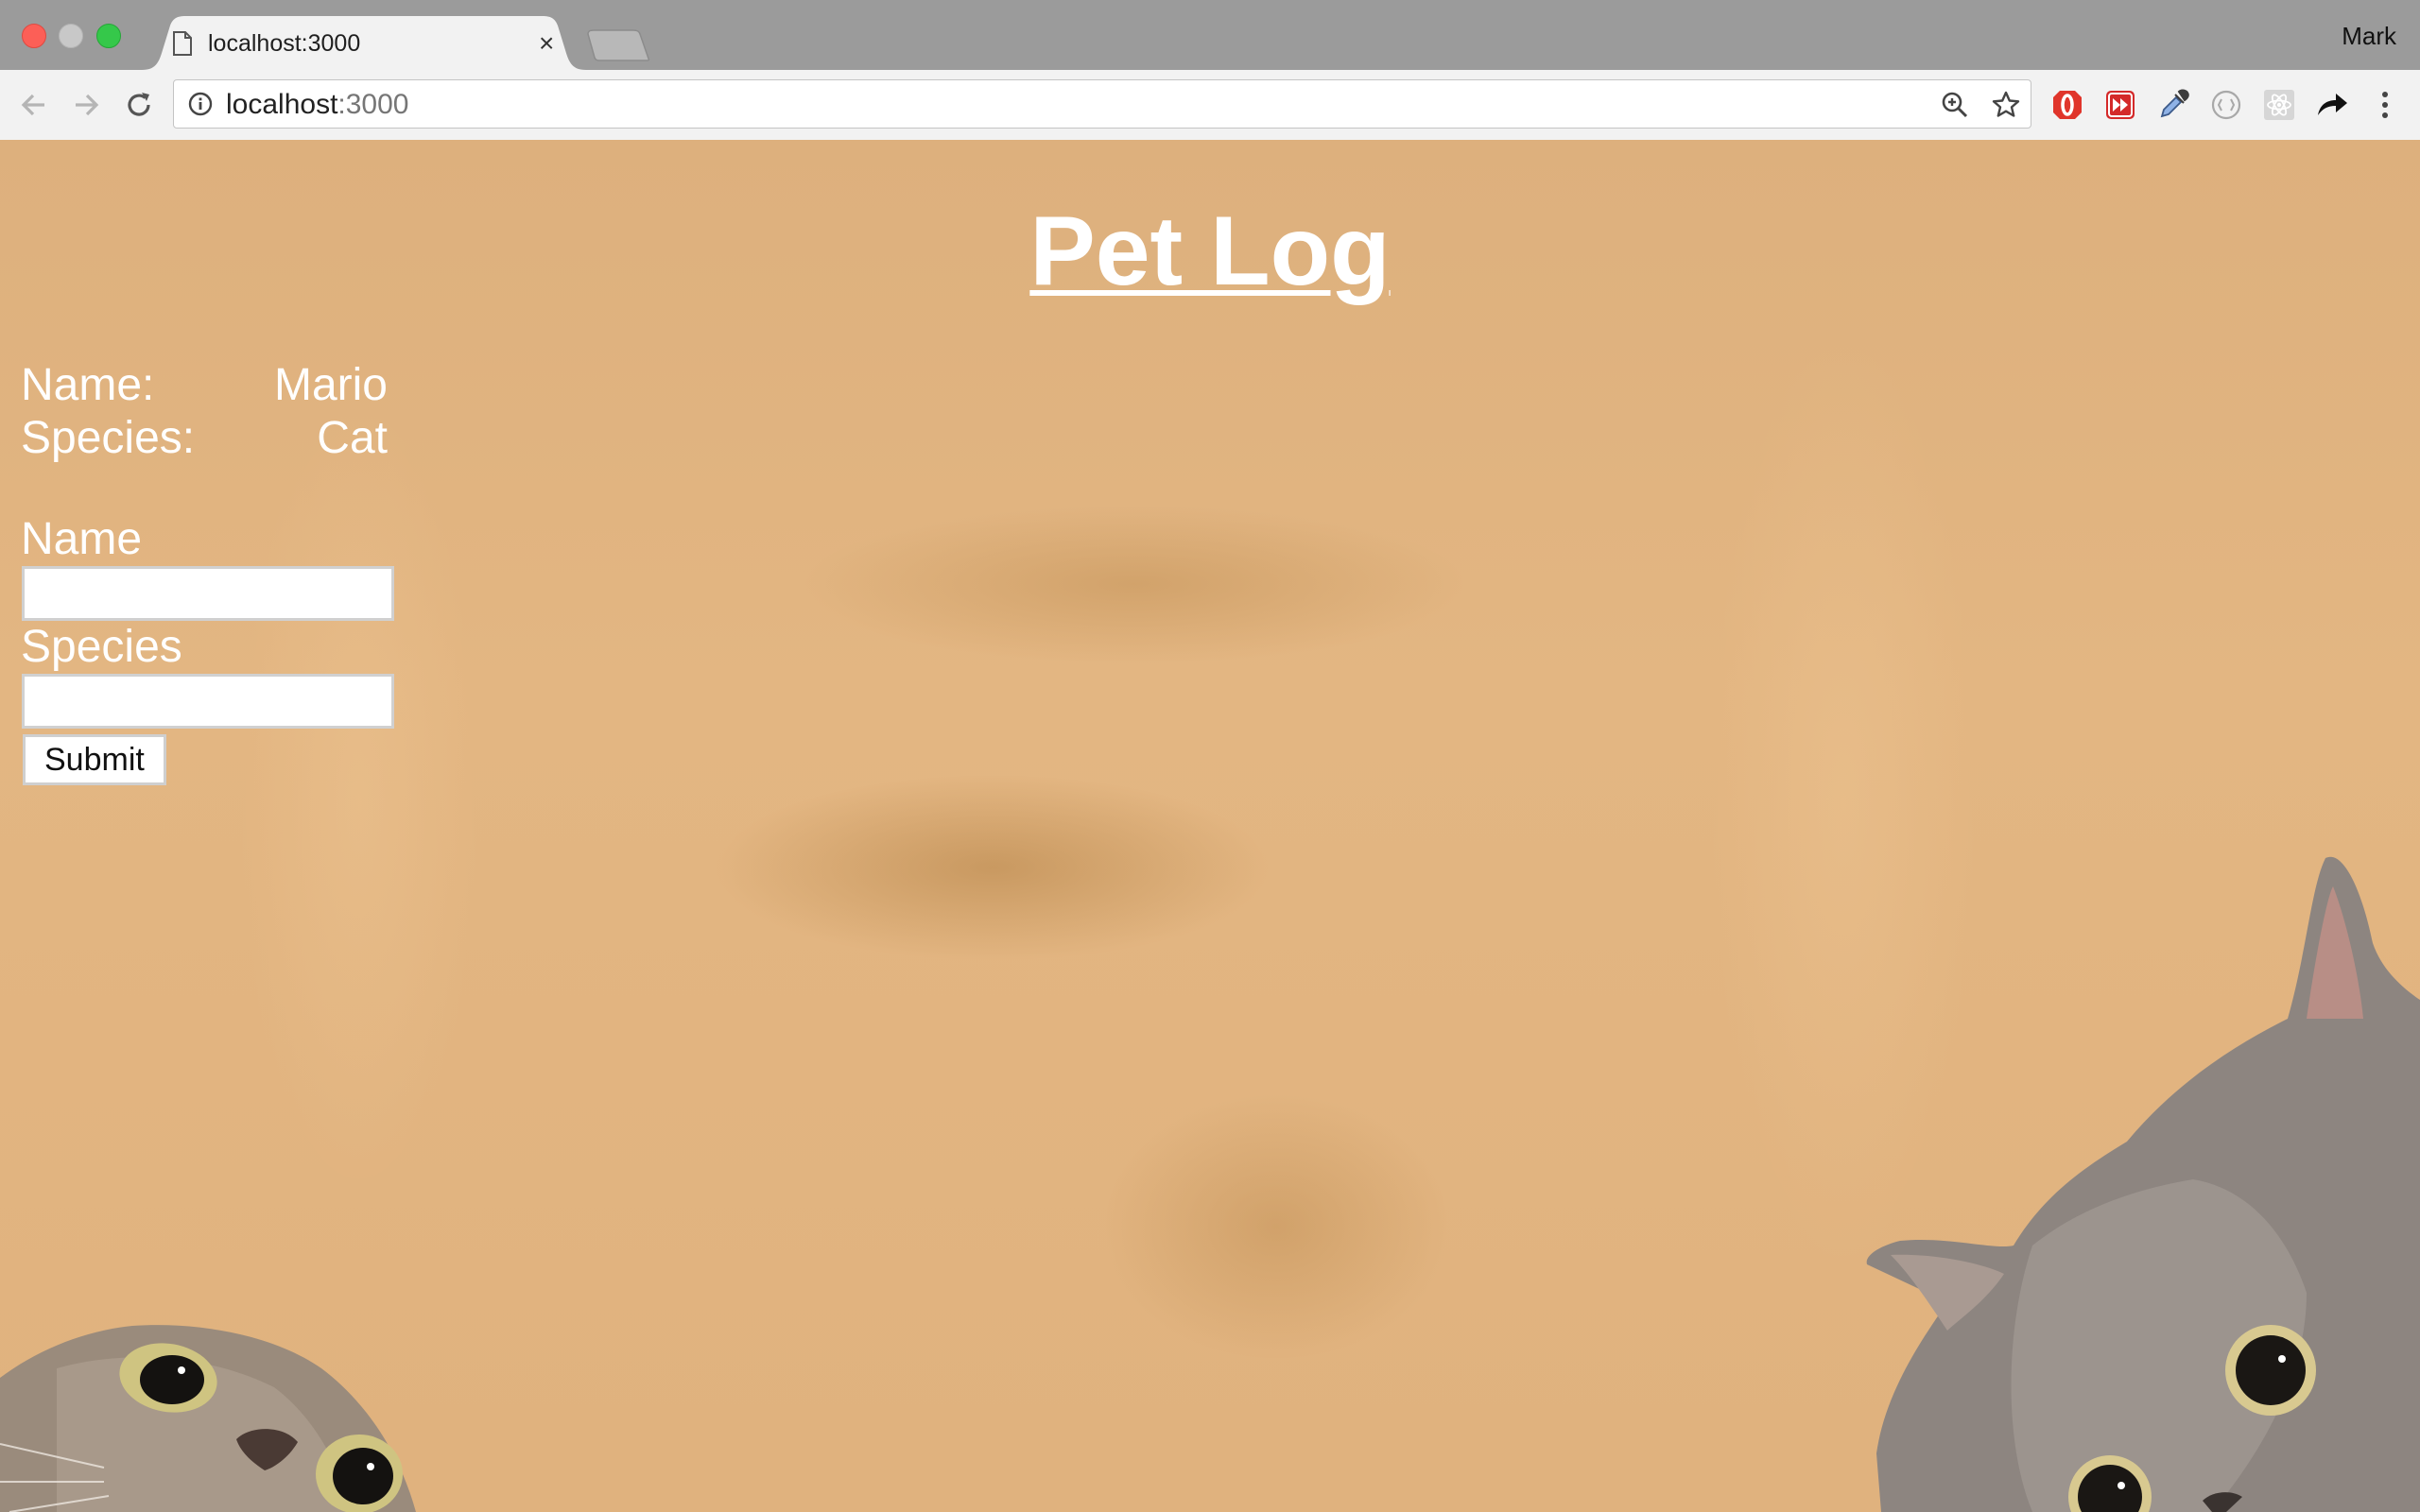 This screenshot has width=2420, height=1512. I want to click on opera-icon, so click(2067, 105).